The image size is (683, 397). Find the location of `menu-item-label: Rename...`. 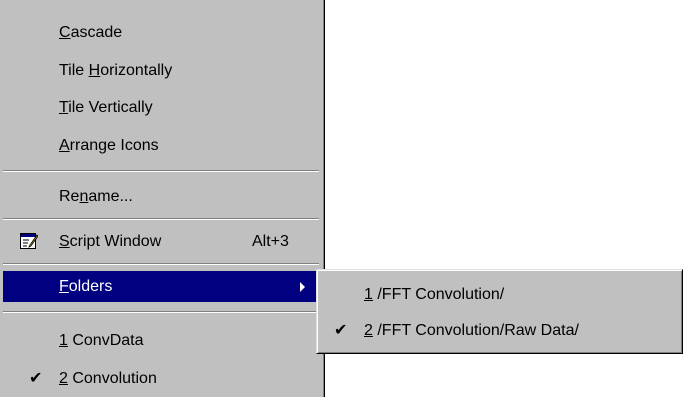

menu-item-label: Rename... is located at coordinates (96, 196).